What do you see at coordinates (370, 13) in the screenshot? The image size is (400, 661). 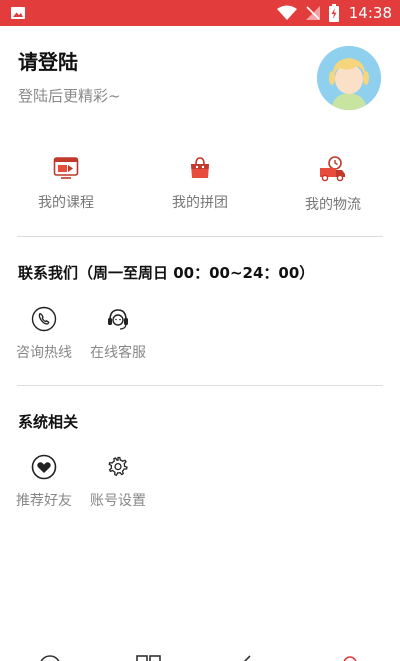 I see `status-time: 14:38` at bounding box center [370, 13].